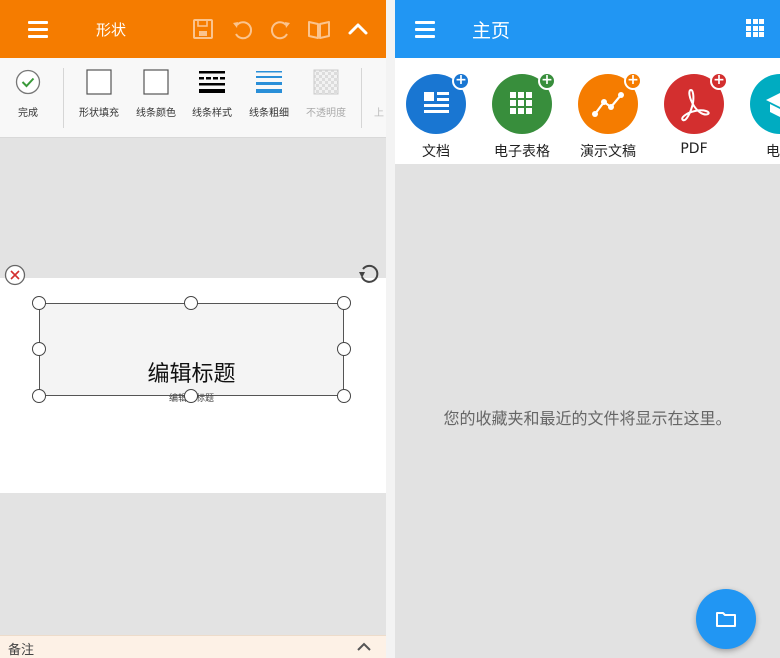 The height and width of the screenshot is (658, 780). I want to click on home-appbar: 主页, so click(587, 29).